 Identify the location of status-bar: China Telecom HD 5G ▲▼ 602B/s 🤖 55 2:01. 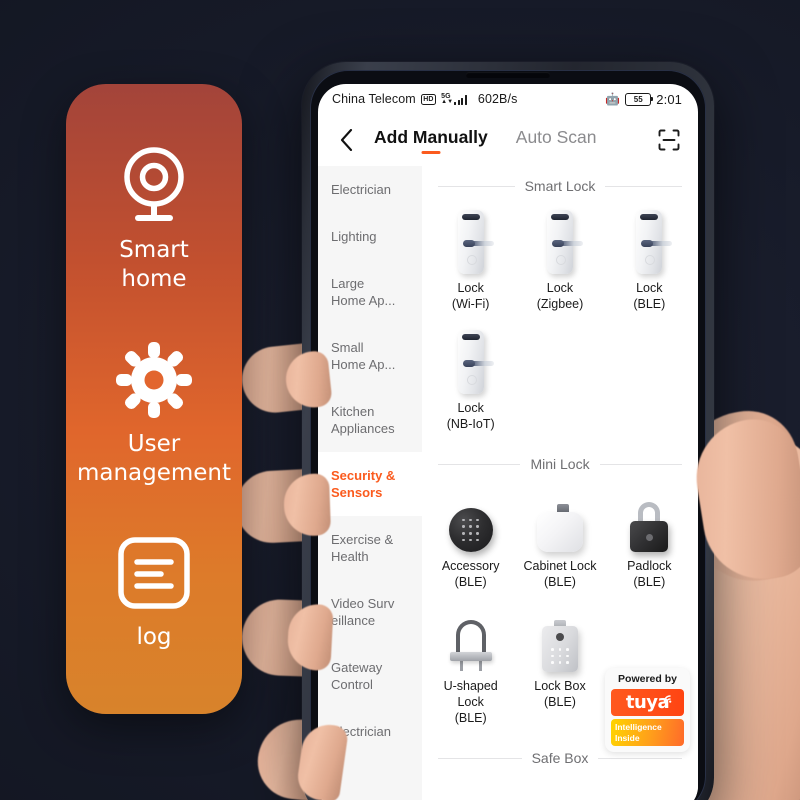
(508, 99).